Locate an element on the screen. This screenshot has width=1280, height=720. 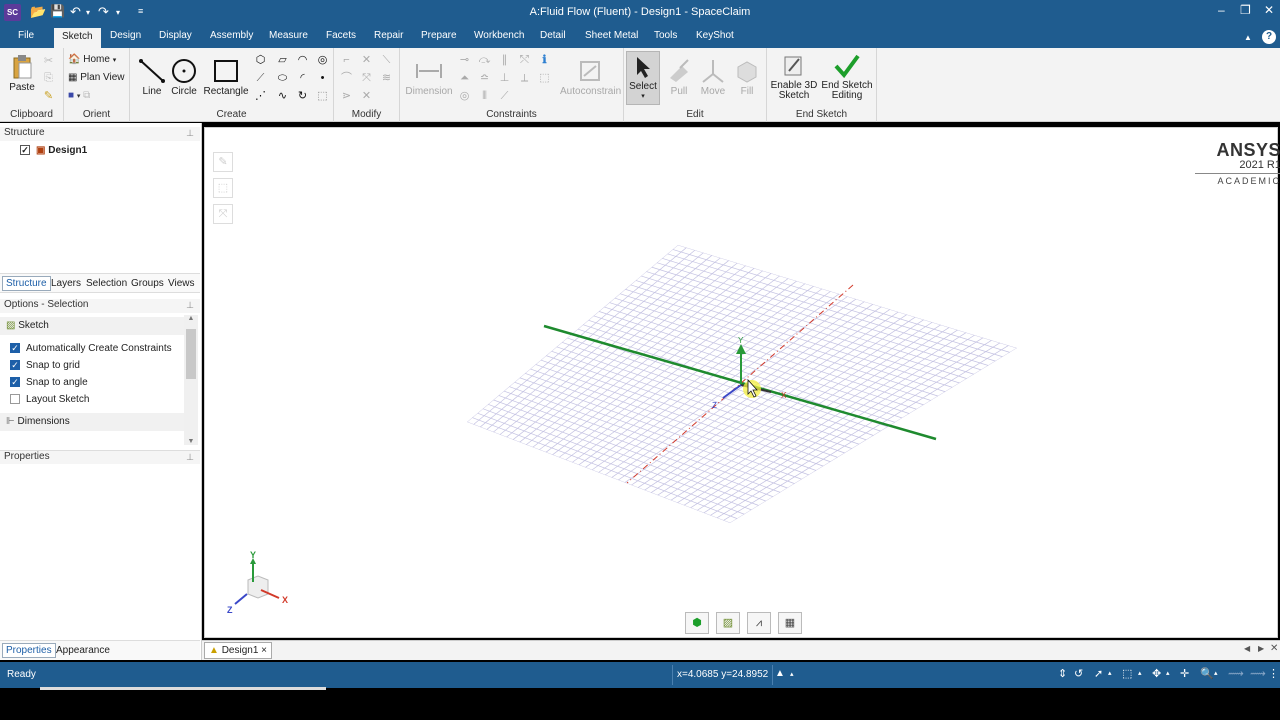
box-select-icon: ⬚ is located at coordinates (1127, 673).